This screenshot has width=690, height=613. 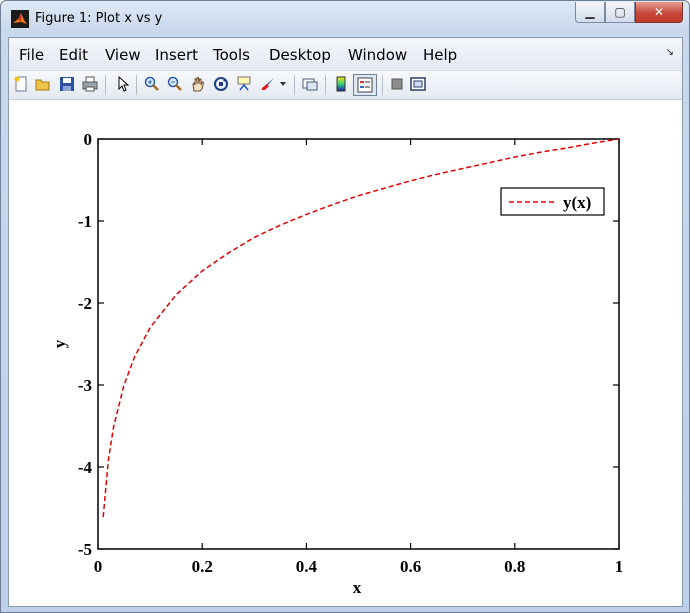 What do you see at coordinates (440, 55) in the screenshot?
I see `menu-help: Help` at bounding box center [440, 55].